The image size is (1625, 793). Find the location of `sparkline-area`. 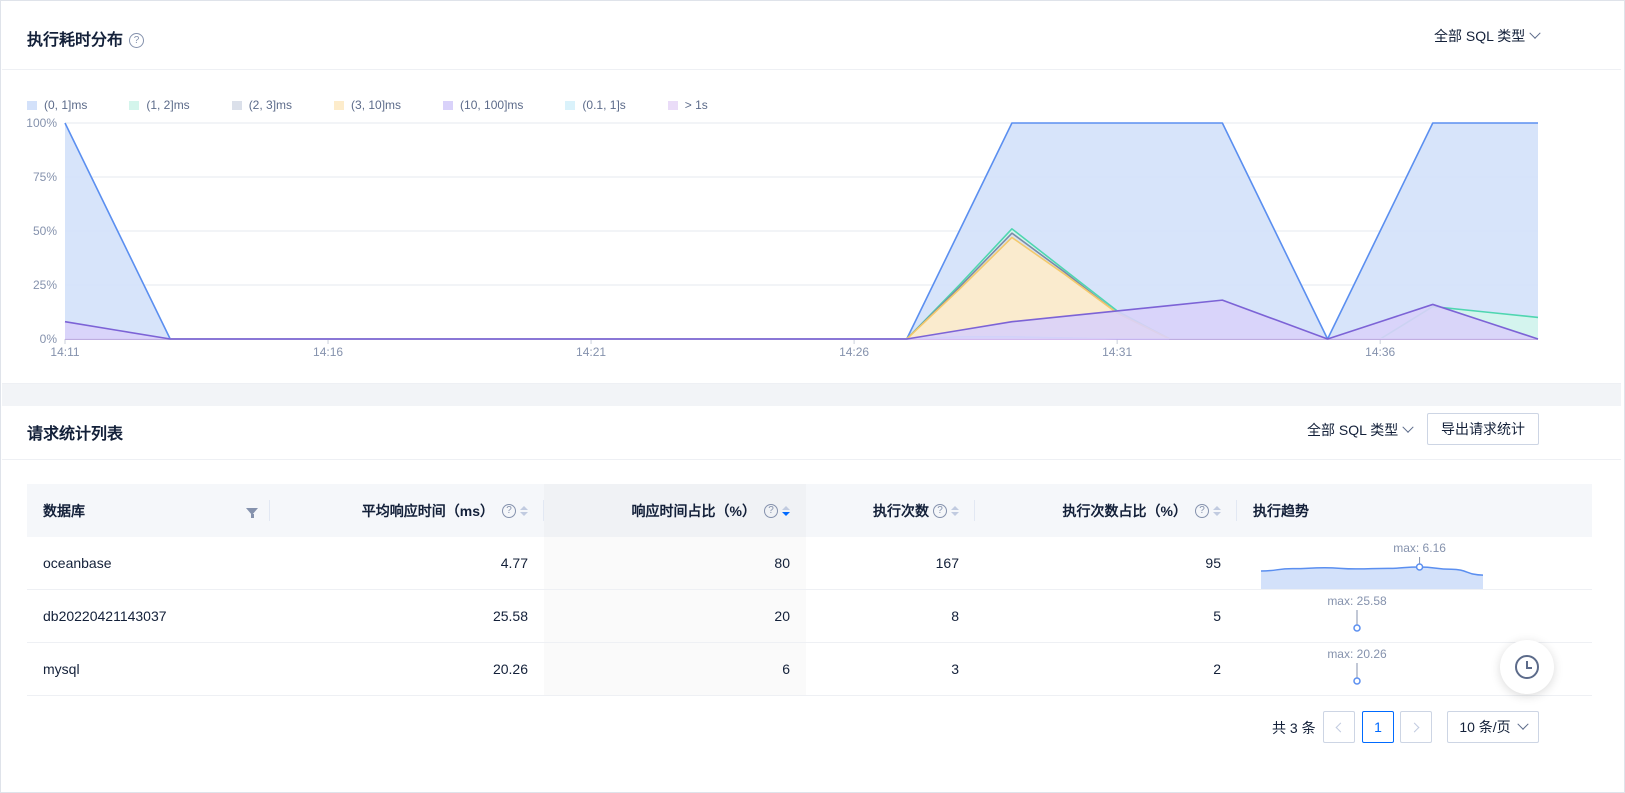

sparkline-area is located at coordinates (1372, 578).